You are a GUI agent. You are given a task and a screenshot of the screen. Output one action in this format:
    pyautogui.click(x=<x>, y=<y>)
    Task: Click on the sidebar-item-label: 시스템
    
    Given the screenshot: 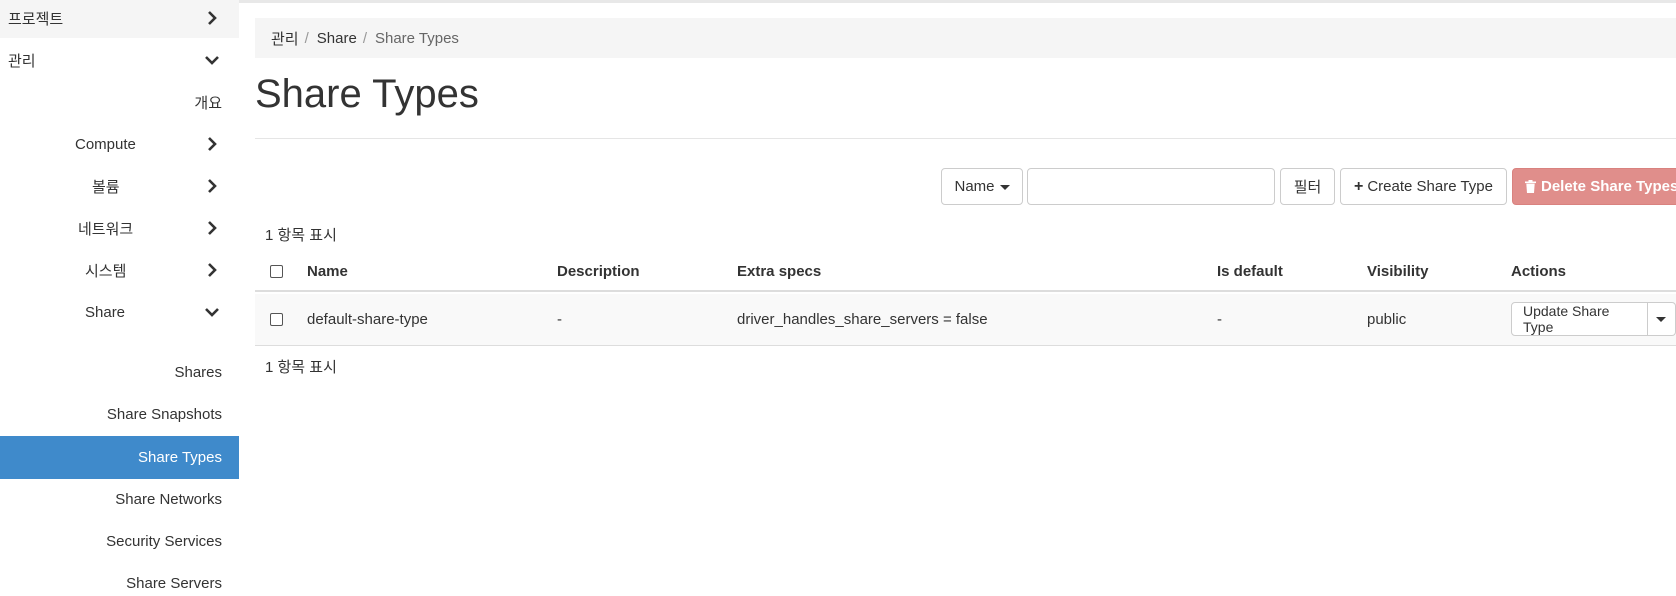 What is the action you would take?
    pyautogui.click(x=106, y=271)
    